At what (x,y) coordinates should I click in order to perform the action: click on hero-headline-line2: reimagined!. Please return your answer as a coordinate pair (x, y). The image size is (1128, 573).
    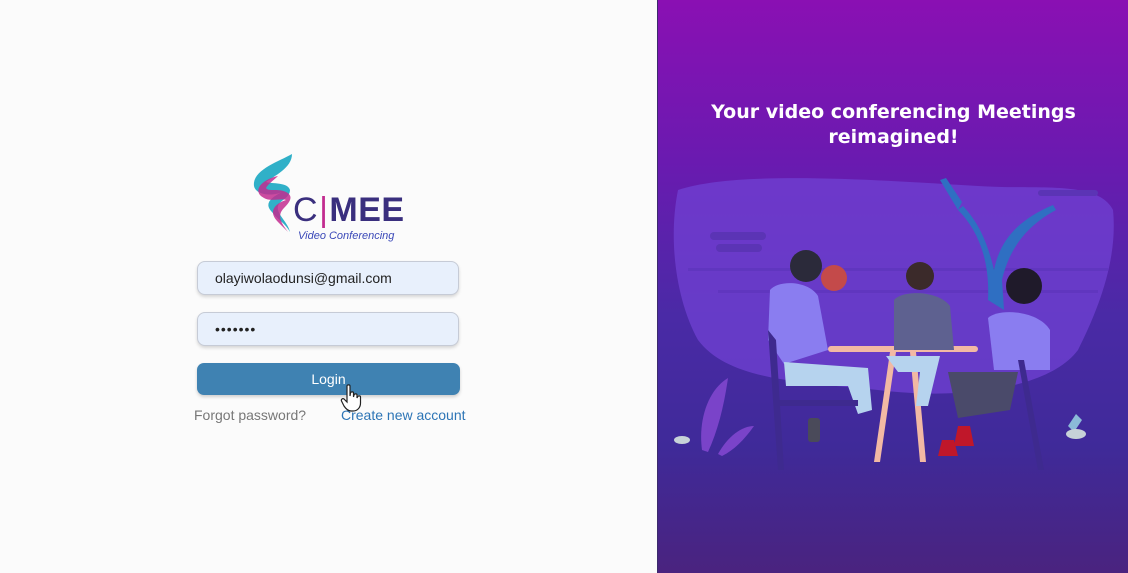
    Looking at the image, I should click on (893, 137).